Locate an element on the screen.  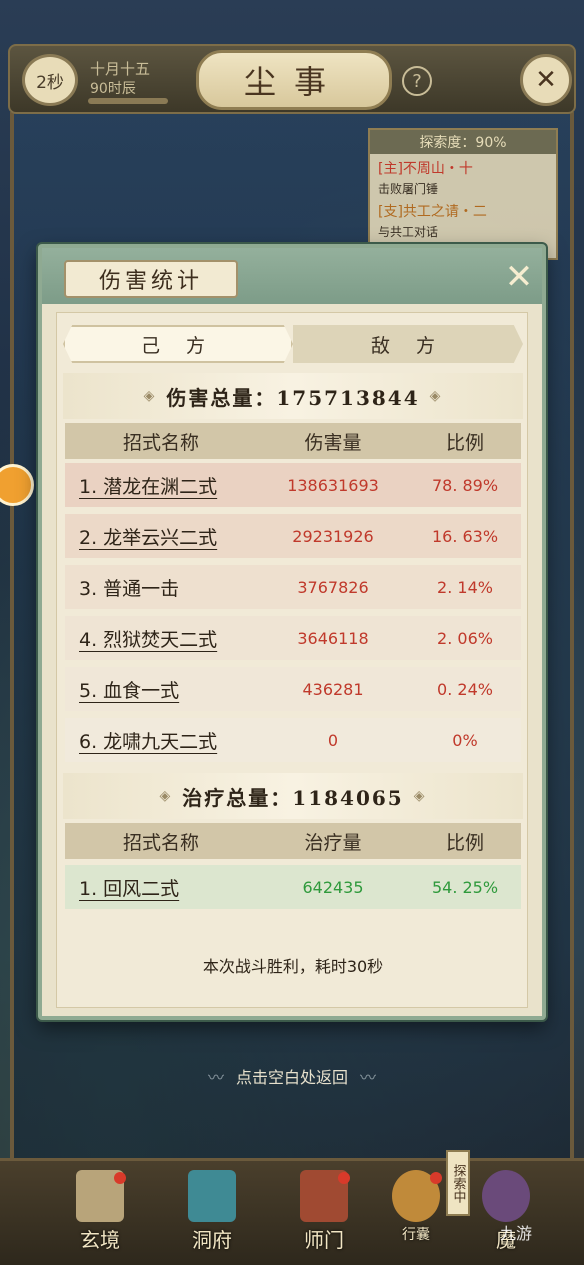
nav-xingnang: 行囊 is located at coordinates (416, 1215).